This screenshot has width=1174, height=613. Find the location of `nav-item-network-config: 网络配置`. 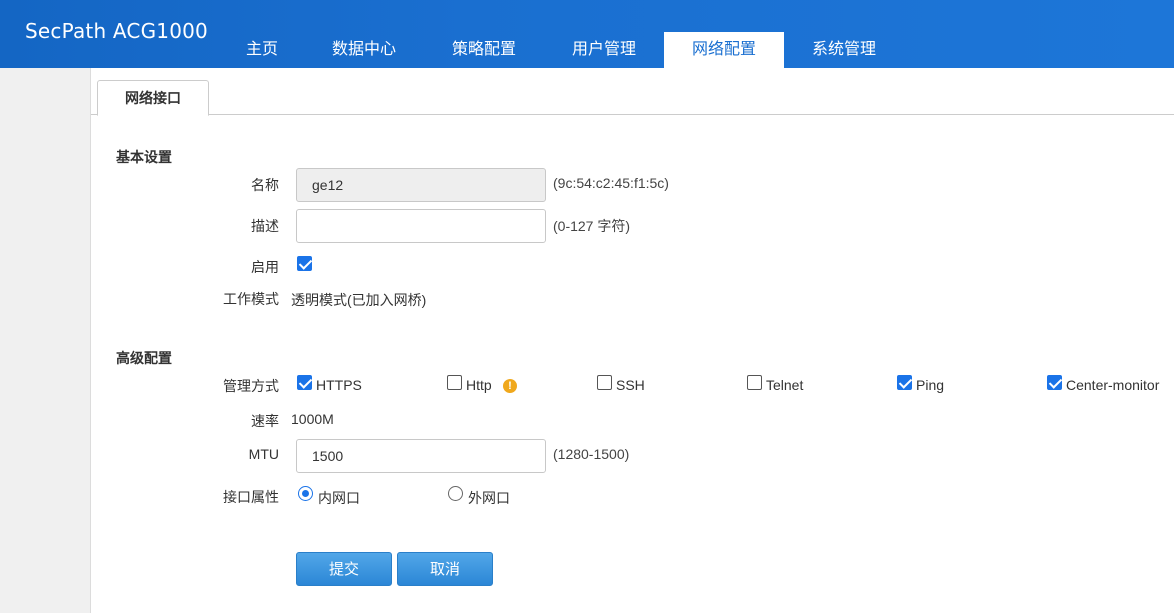

nav-item-network-config: 网络配置 is located at coordinates (724, 50).